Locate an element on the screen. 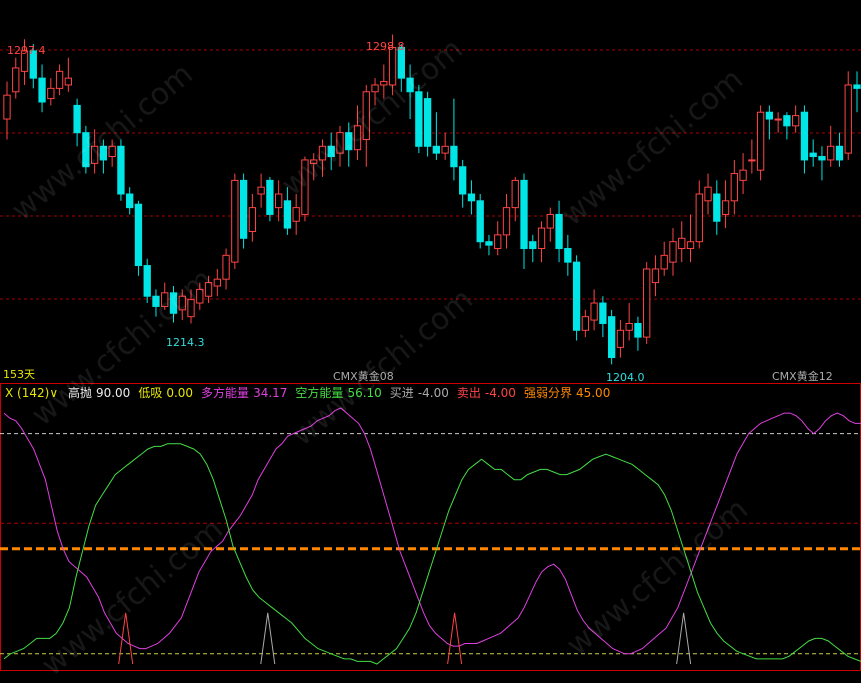  indicator-item: 高抛 90.00 is located at coordinates (99, 393).